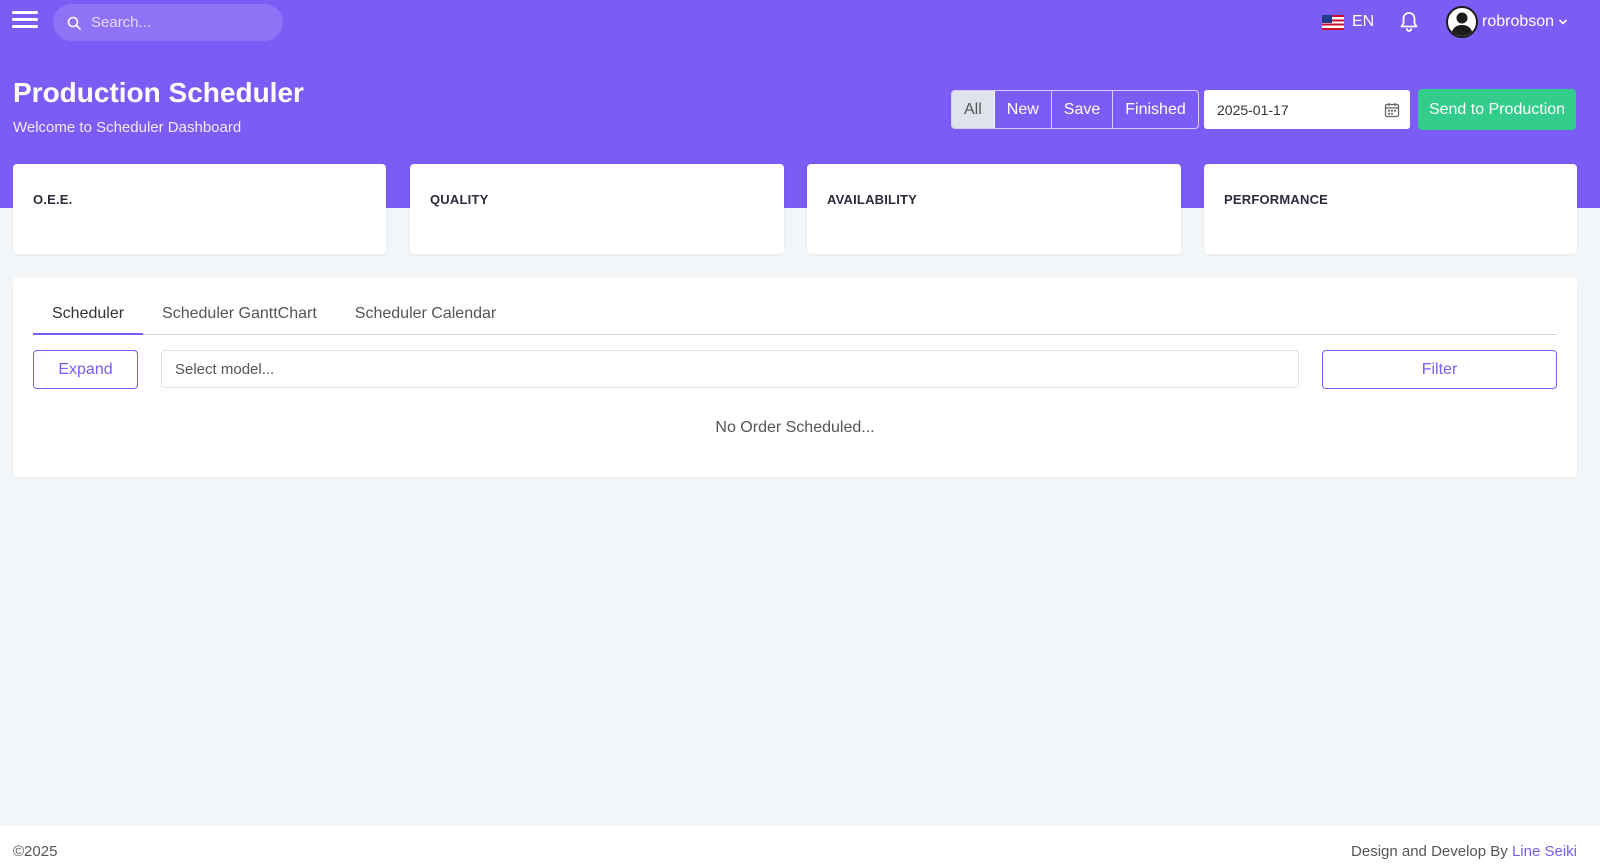  Describe the element at coordinates (1439, 369) in the screenshot. I see `filter-button: Filter` at that location.